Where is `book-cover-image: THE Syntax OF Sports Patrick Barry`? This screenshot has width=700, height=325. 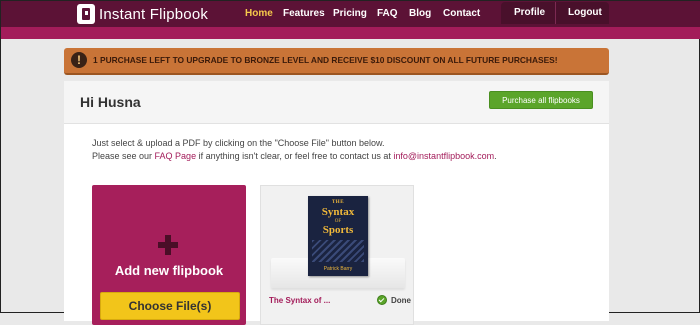 book-cover-image: THE Syntax OF Sports Patrick Barry is located at coordinates (338, 236).